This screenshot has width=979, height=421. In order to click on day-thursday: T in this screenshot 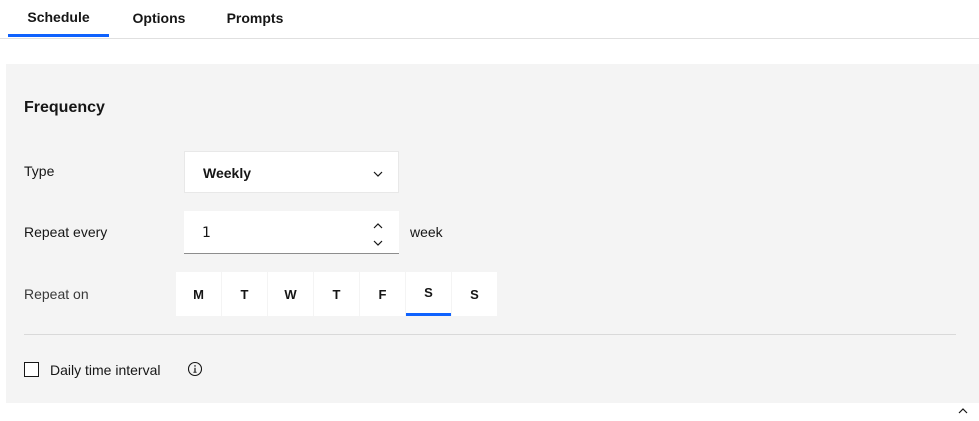, I will do `click(336, 294)`.